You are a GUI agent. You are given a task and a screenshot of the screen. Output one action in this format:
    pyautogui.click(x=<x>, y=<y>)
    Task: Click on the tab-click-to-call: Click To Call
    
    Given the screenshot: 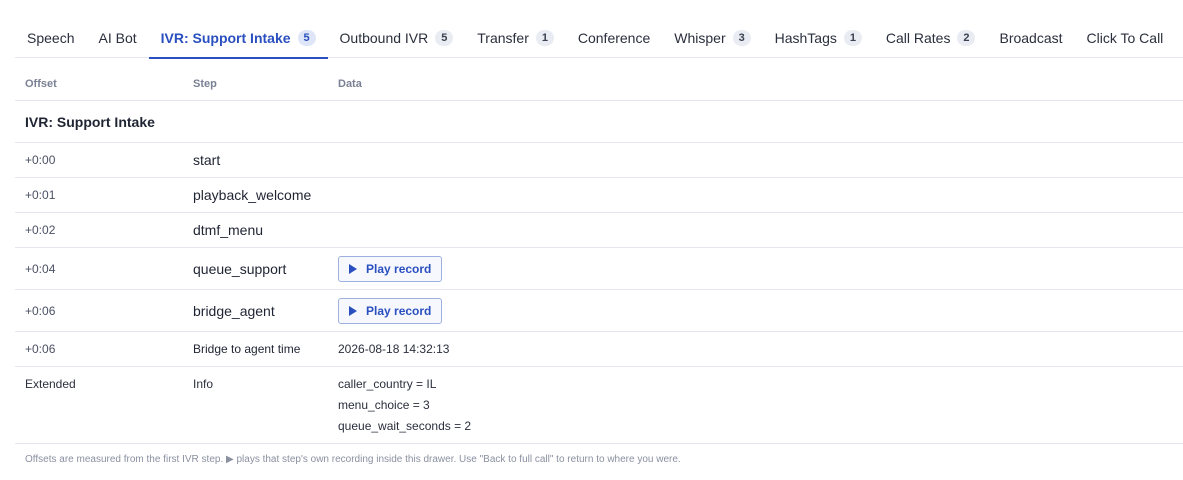 What is the action you would take?
    pyautogui.click(x=1125, y=38)
    